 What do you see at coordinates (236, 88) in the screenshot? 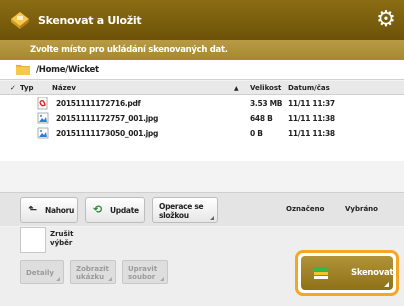
I see `sort-ascending-icon: ▲` at bounding box center [236, 88].